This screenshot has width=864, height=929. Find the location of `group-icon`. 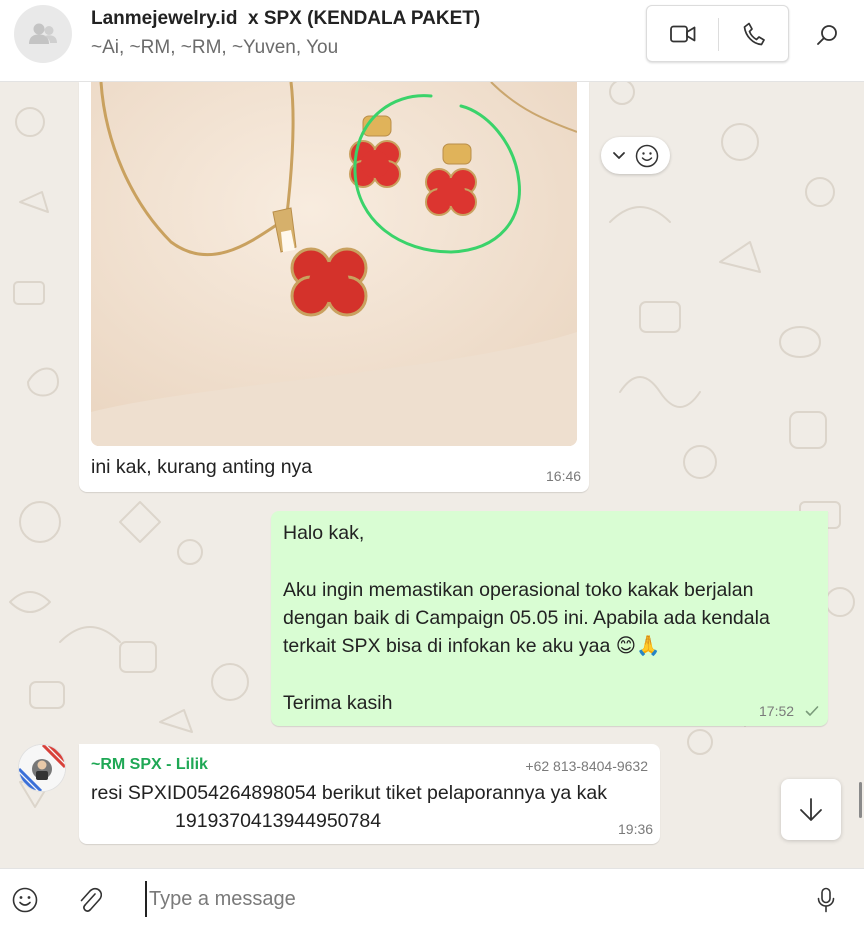

group-icon is located at coordinates (43, 33).